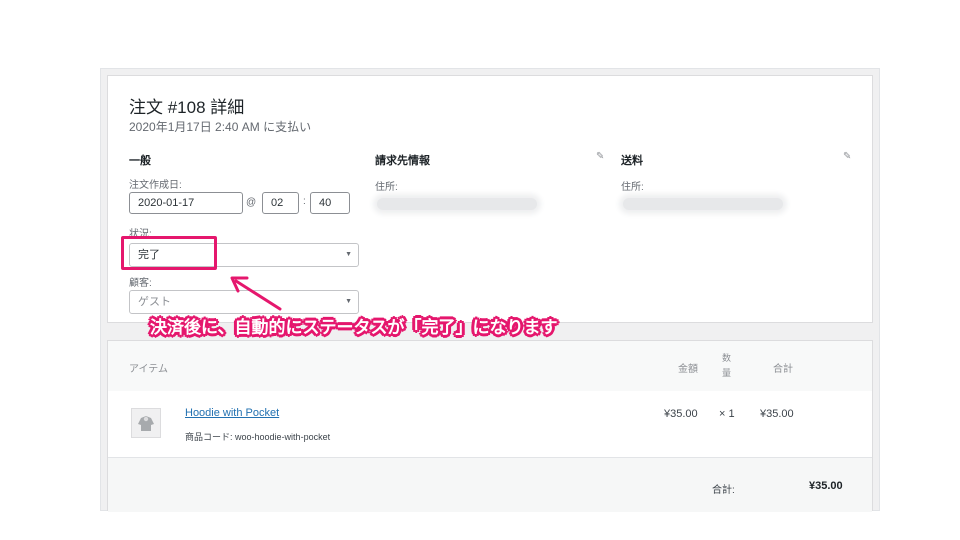  I want to click on items-totals-footer, so click(490, 484).